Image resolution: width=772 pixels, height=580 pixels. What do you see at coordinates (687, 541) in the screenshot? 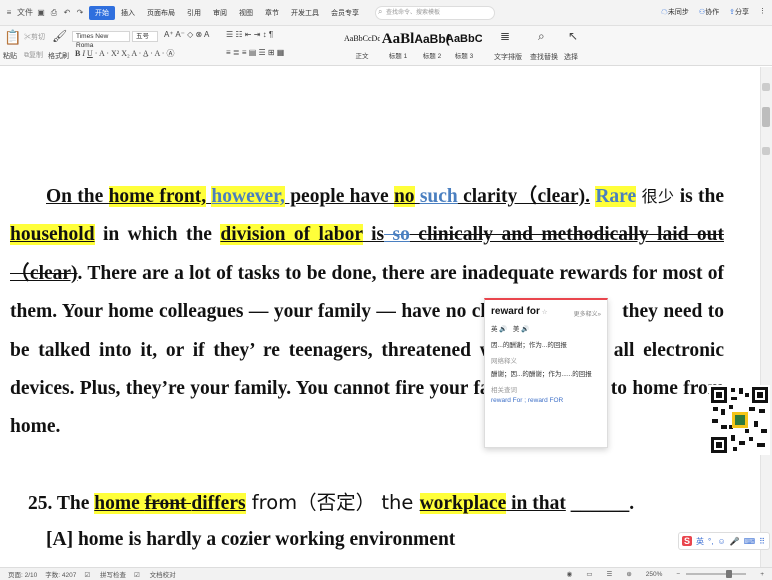
I see `ime-logo: S` at bounding box center [687, 541].